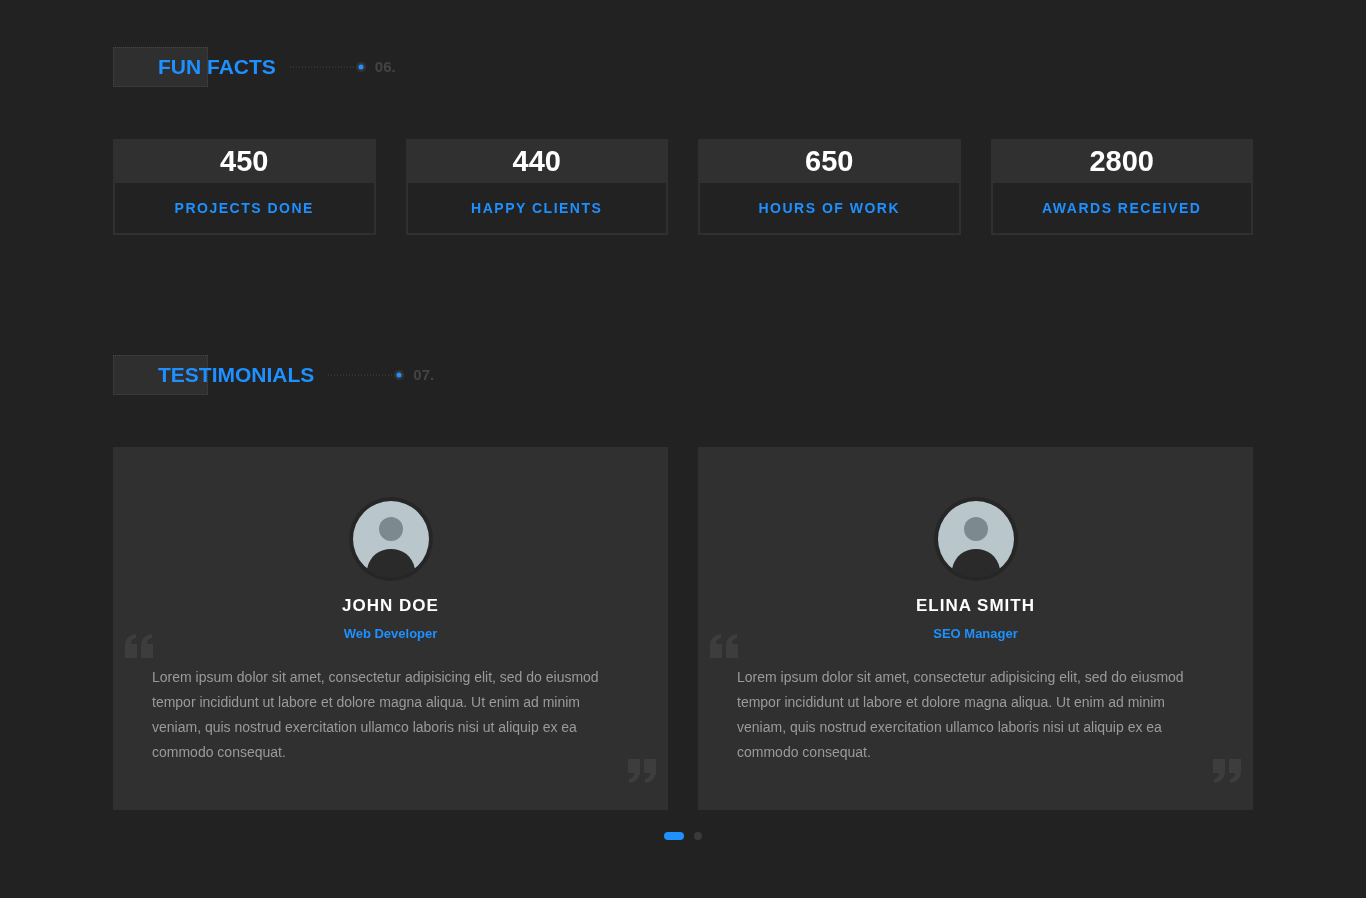  What do you see at coordinates (390, 633) in the screenshot?
I see `person-role: Web Developer` at bounding box center [390, 633].